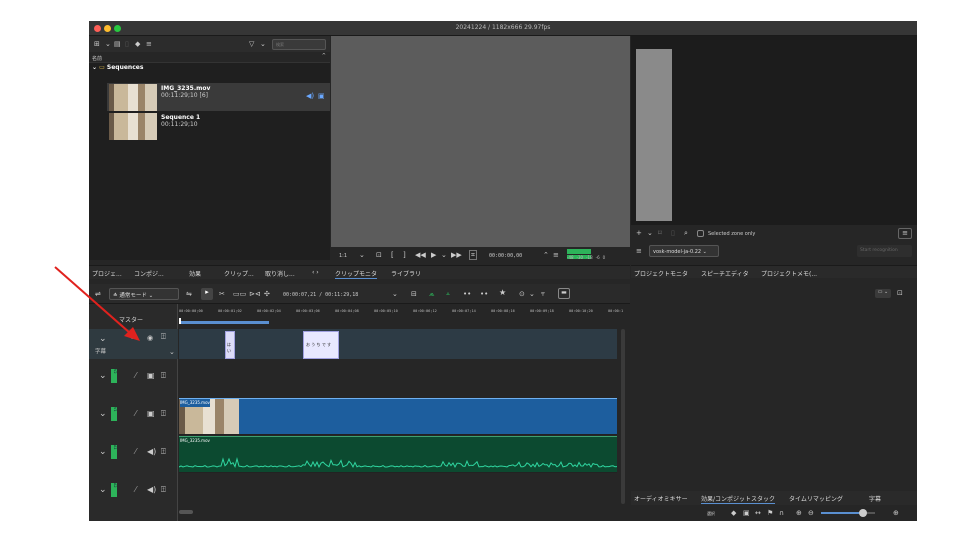  Describe the element at coordinates (97, 303) in the screenshot. I see `annotation-arrow` at that location.